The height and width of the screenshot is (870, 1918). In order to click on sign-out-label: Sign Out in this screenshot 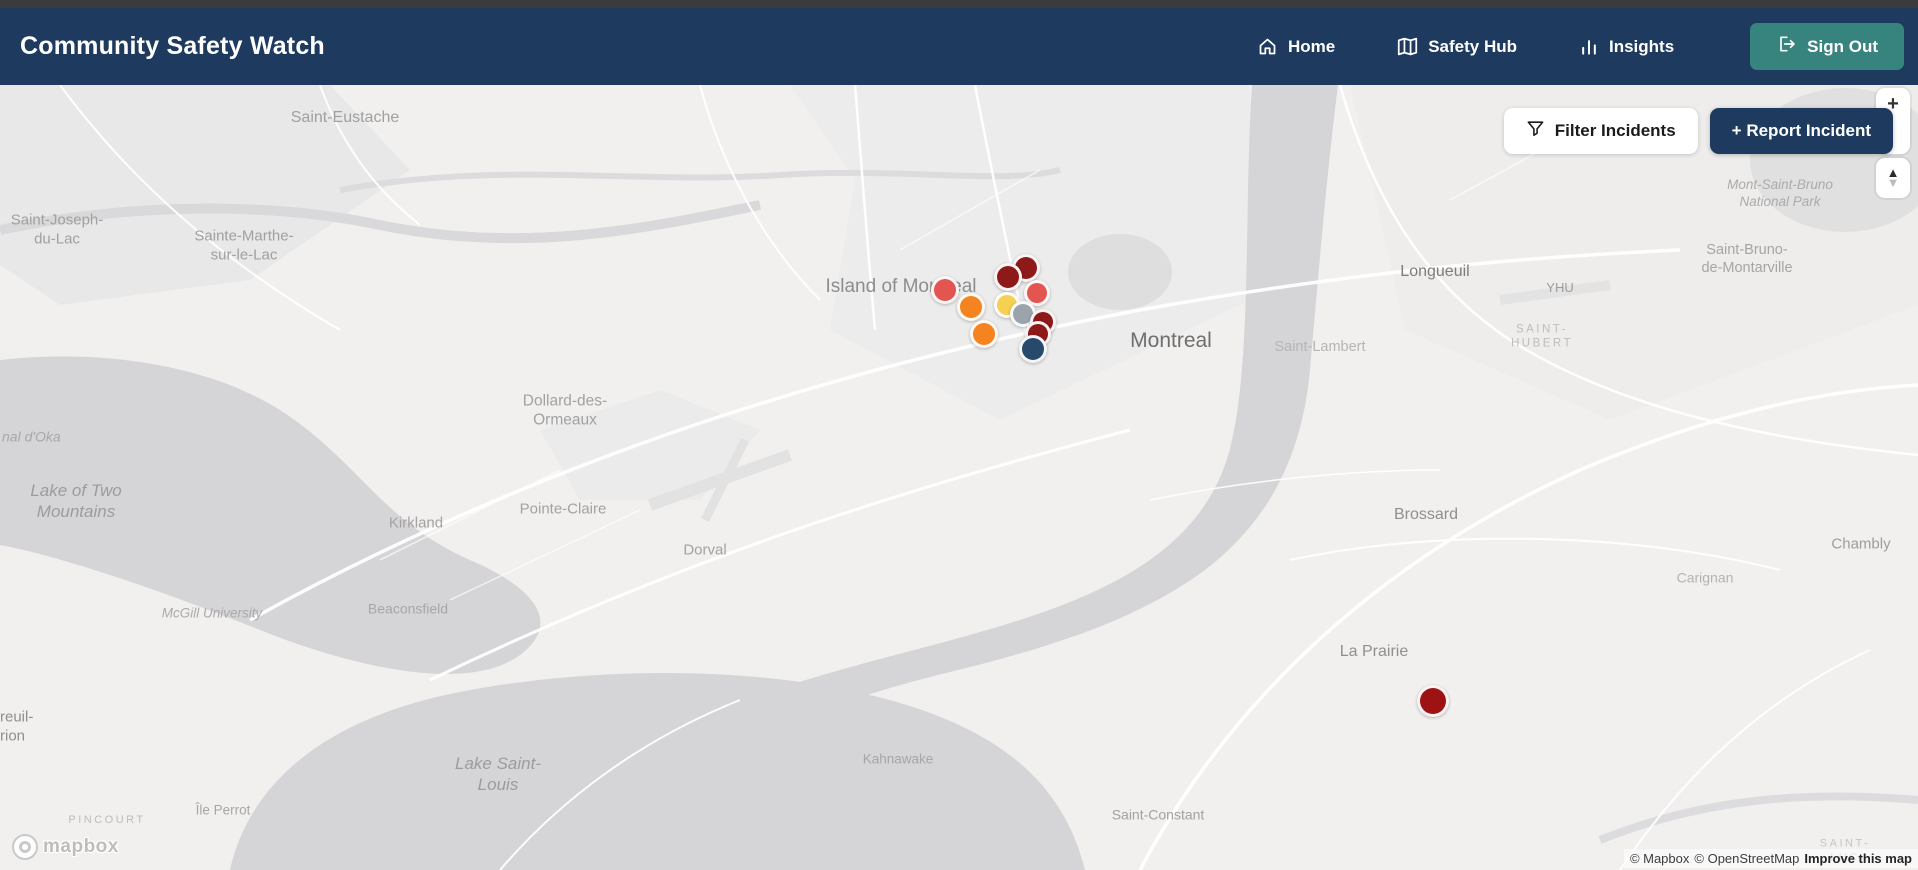, I will do `click(1842, 46)`.